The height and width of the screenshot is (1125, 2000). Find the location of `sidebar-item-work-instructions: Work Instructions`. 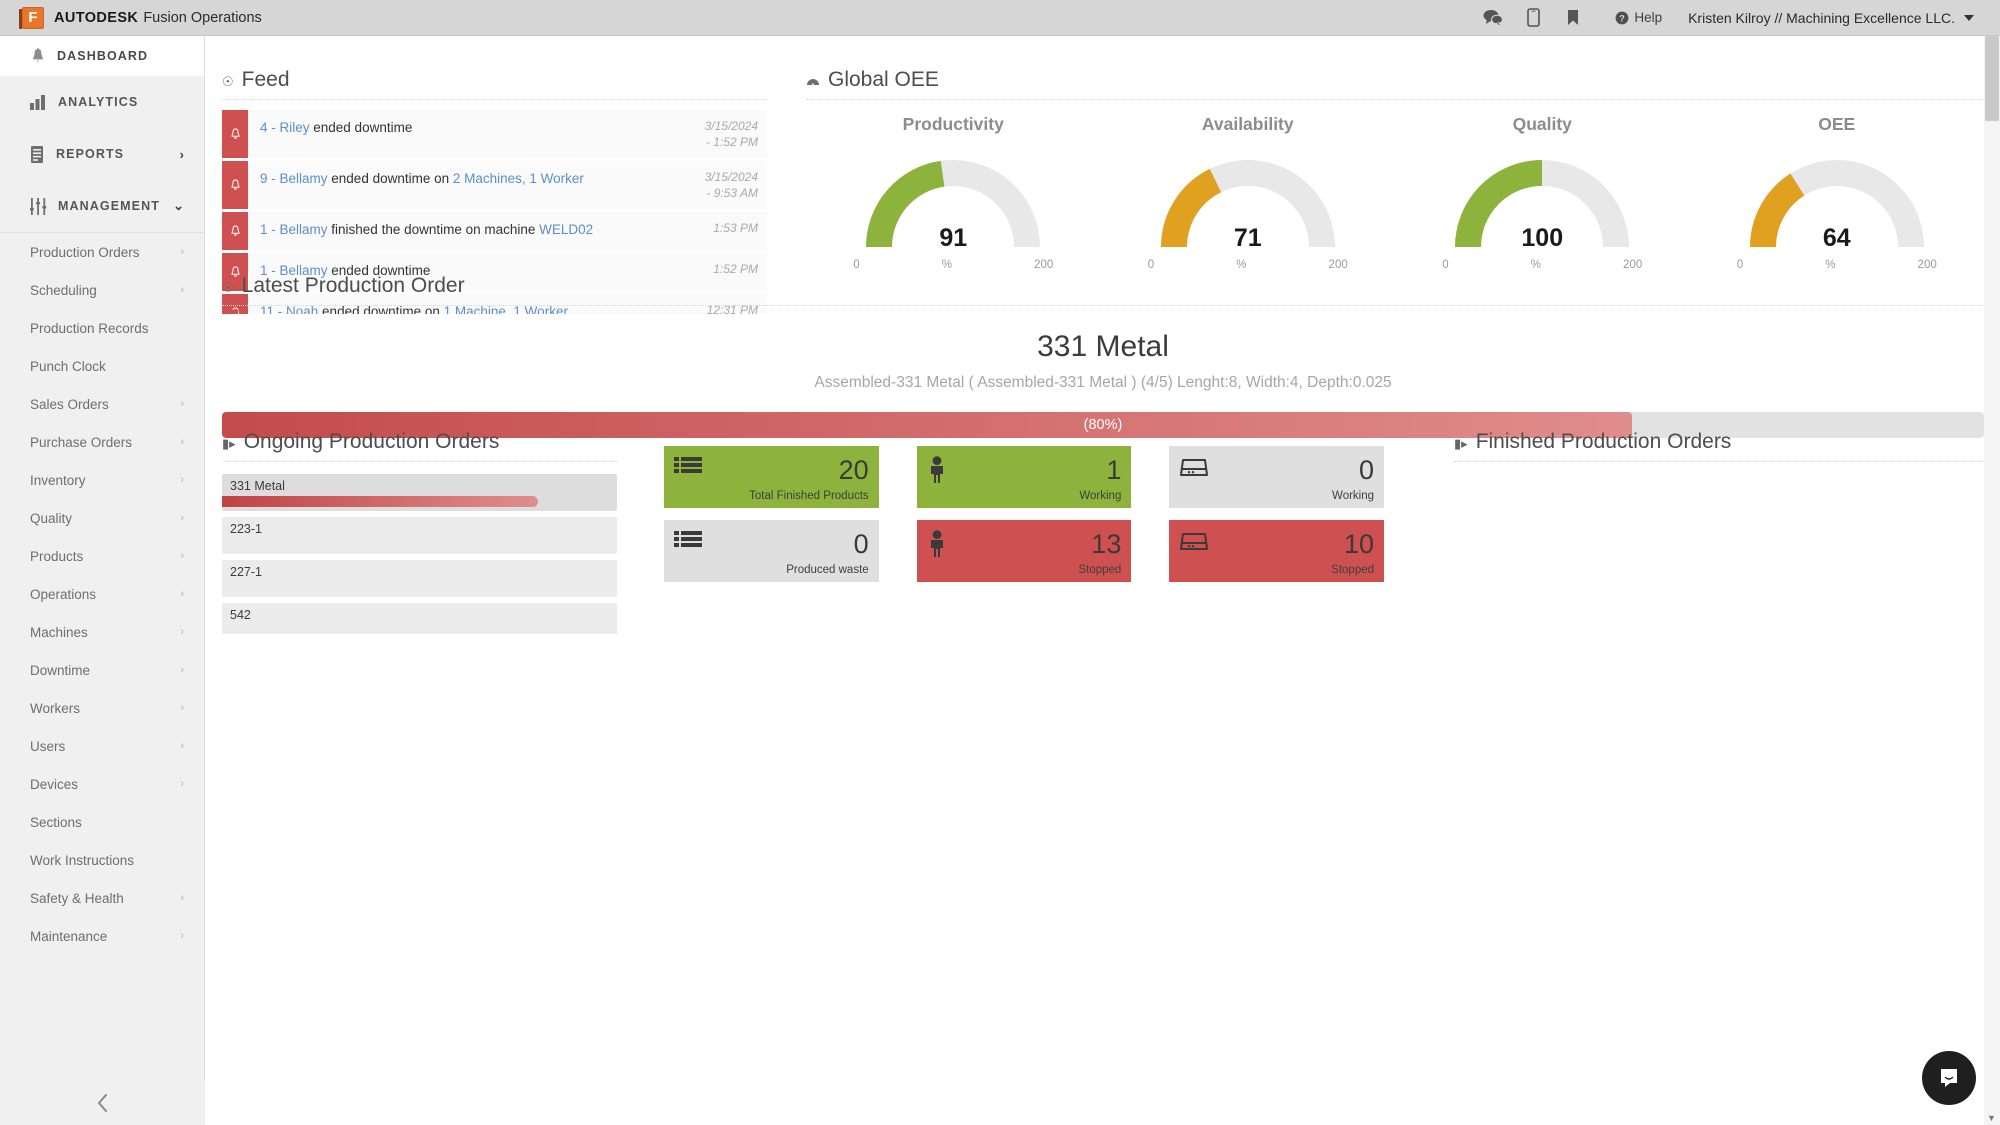

sidebar-item-work-instructions: Work Instructions is located at coordinates (102, 860).